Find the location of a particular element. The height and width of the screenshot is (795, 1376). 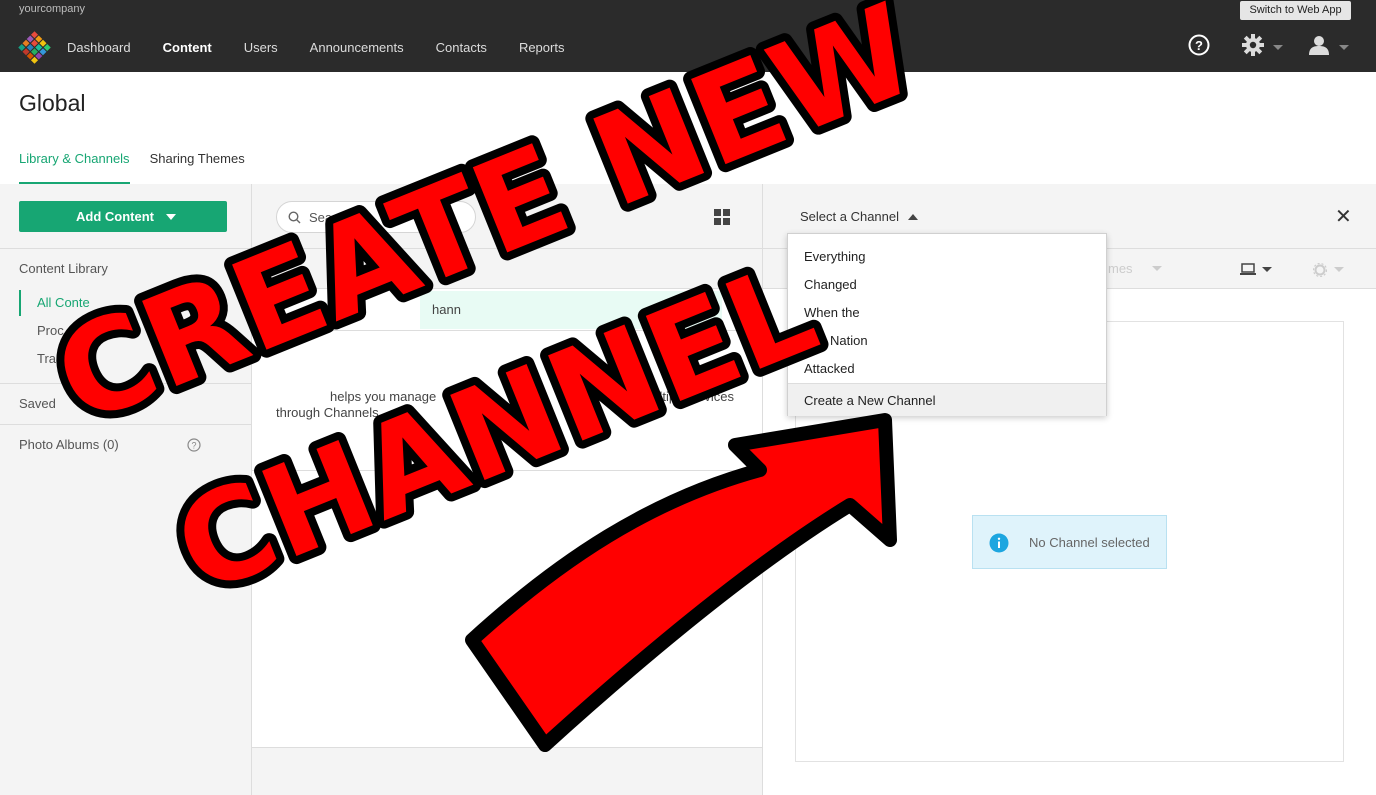

nav-contacts: Contacts is located at coordinates (461, 48).